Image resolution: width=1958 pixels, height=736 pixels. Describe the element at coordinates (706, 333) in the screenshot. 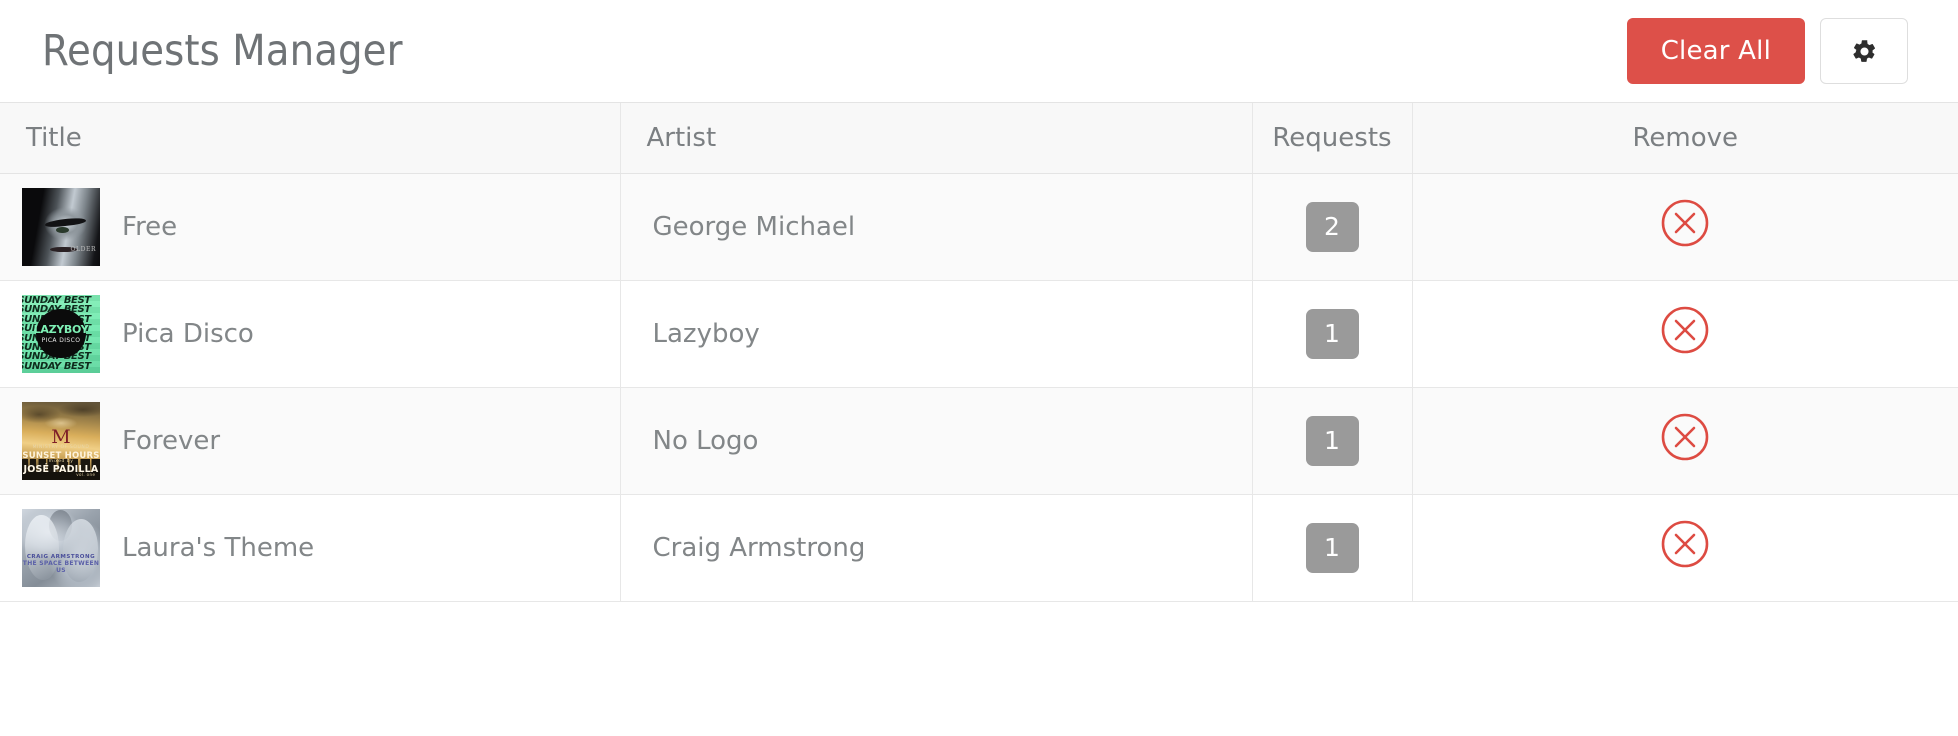

I see `artist-name: Lazyboy` at that location.